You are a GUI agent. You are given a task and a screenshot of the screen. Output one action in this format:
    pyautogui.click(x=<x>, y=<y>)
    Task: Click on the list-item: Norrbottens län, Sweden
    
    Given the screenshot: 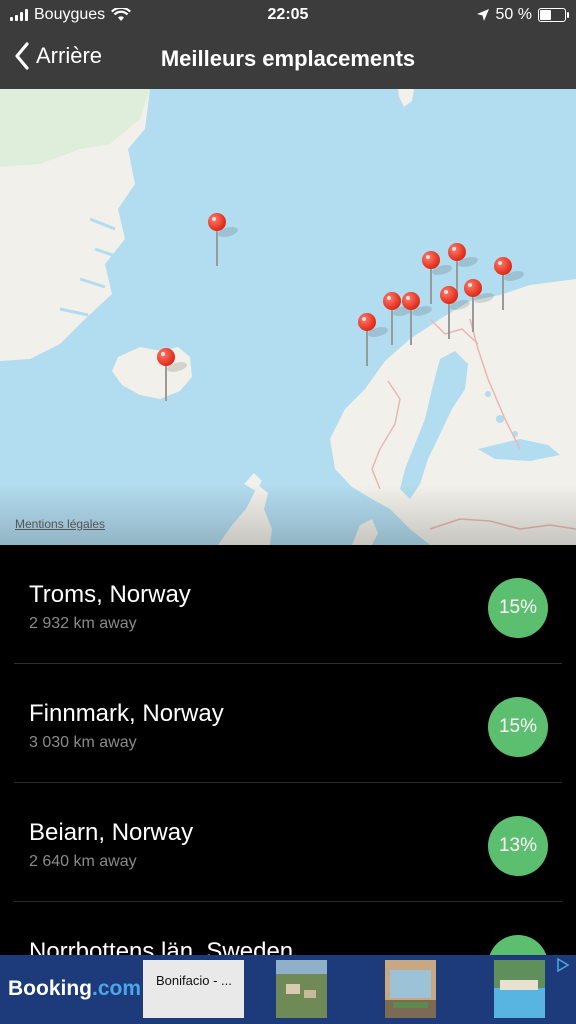 What is the action you would take?
    pyautogui.click(x=288, y=928)
    